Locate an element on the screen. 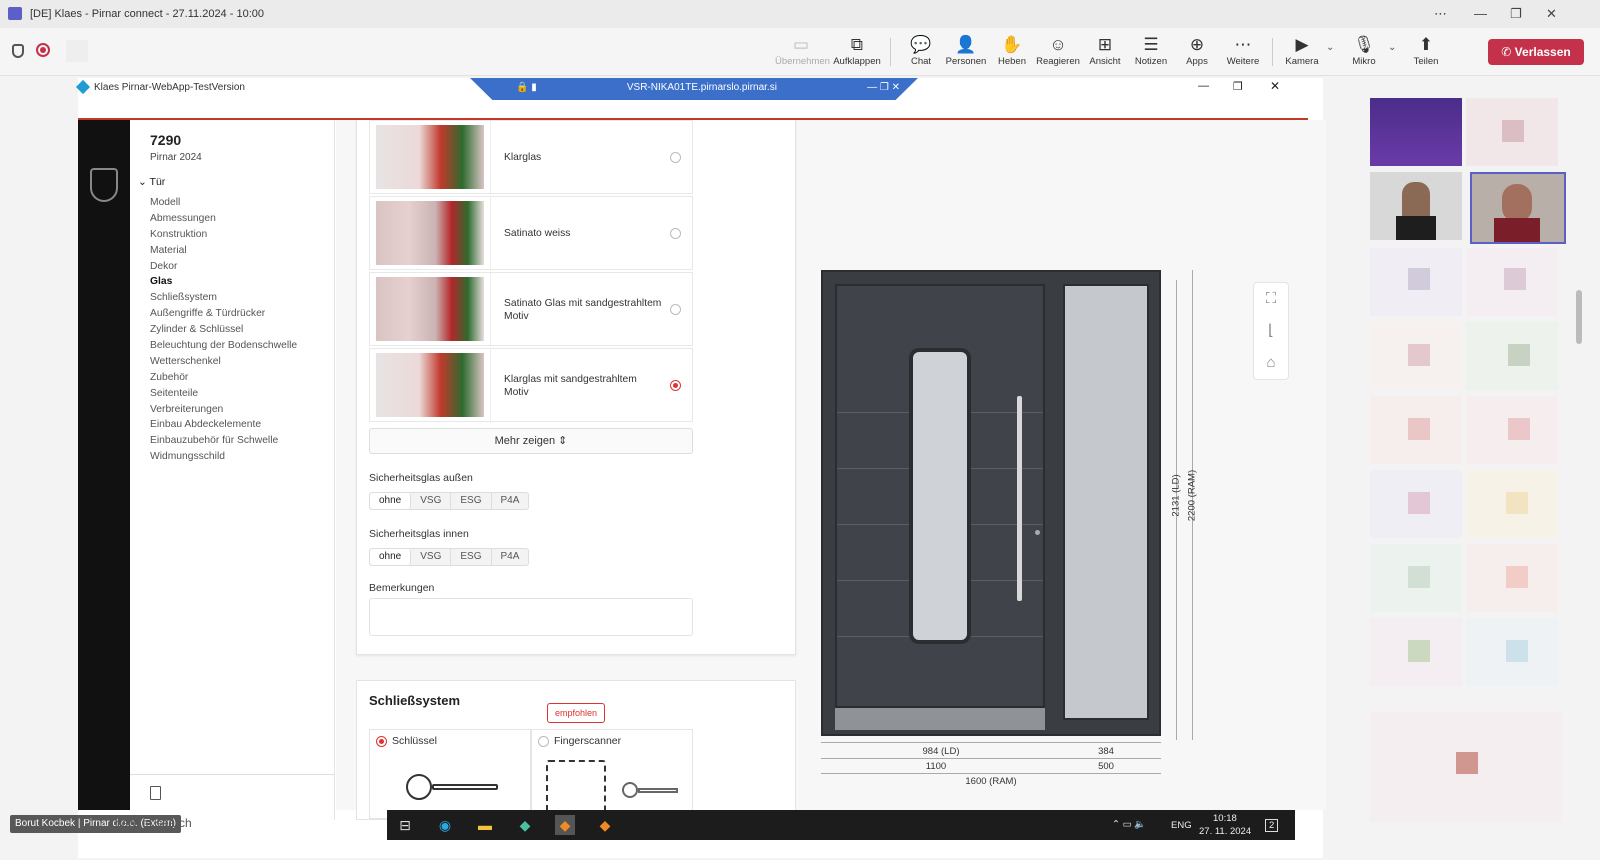 The height and width of the screenshot is (860, 1600). outer-option-ohne: ohne is located at coordinates (391, 501).